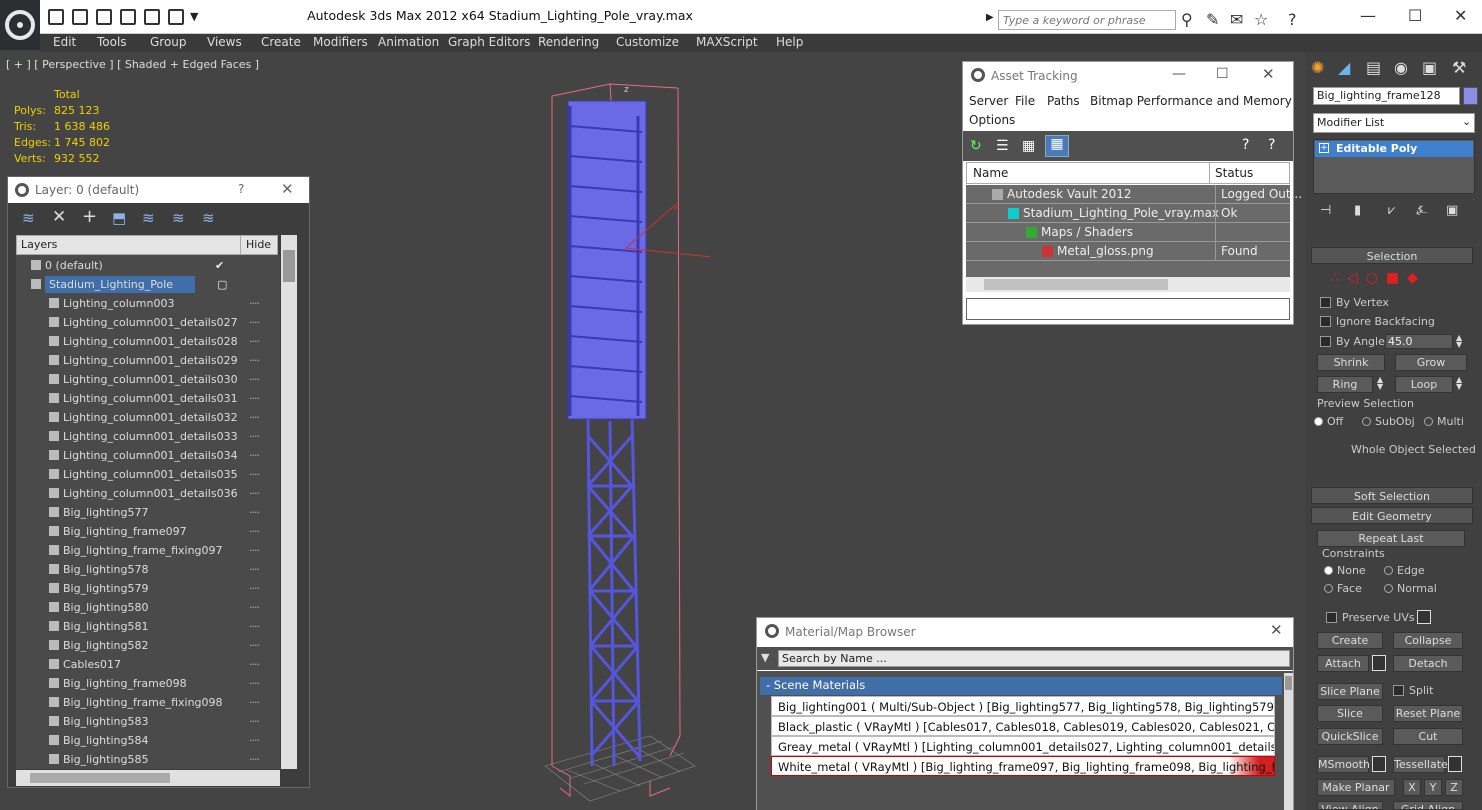 Image resolution: width=1482 pixels, height=810 pixels. Describe the element at coordinates (1404, 570) in the screenshot. I see `constraint-edge-radio: Edge` at that location.